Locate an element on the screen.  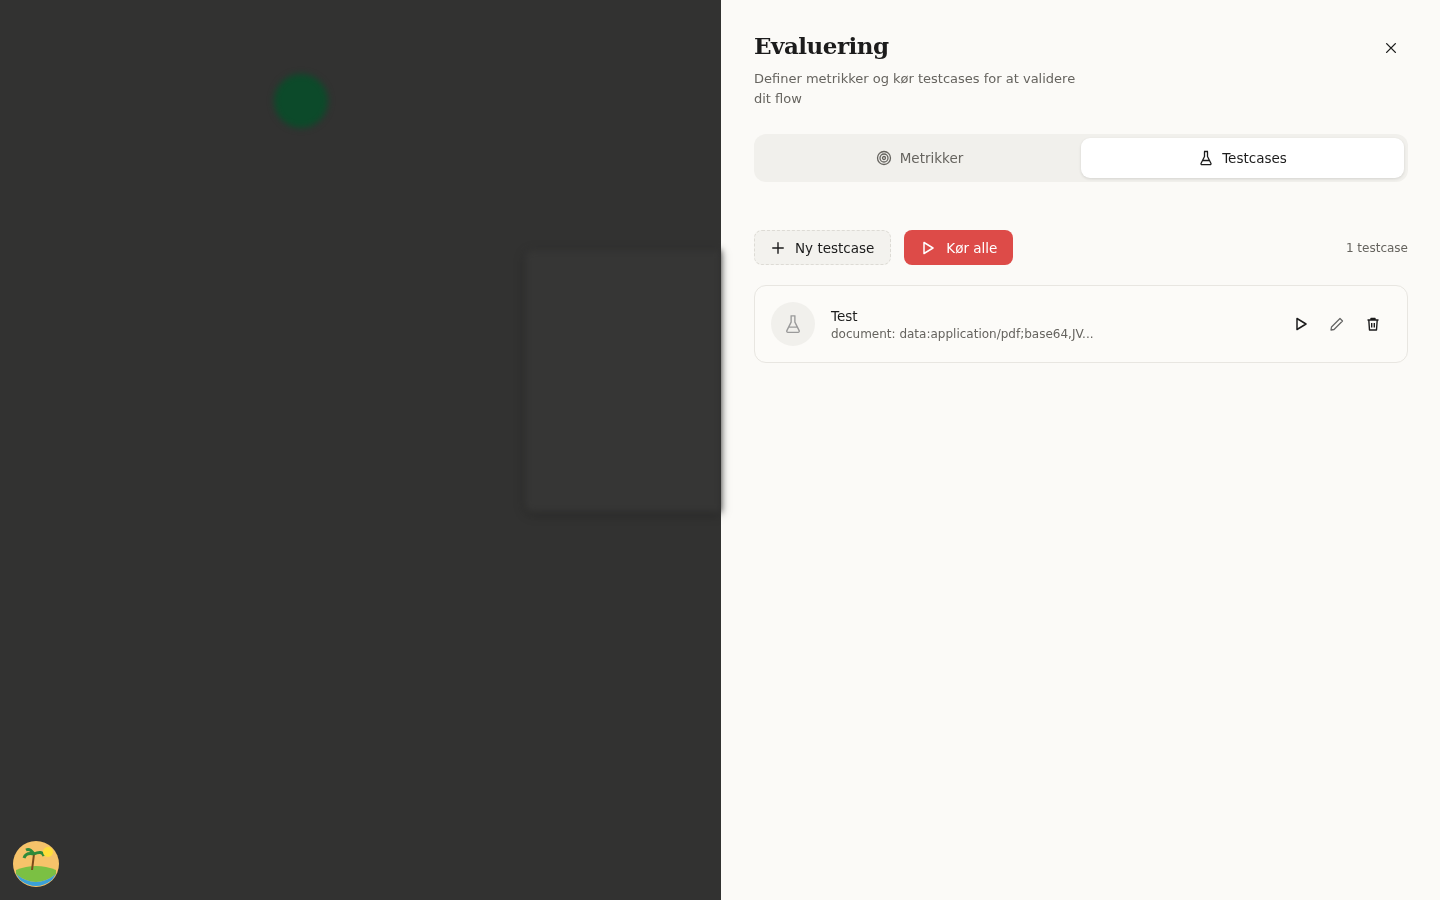
plus-icon is located at coordinates (778, 247).